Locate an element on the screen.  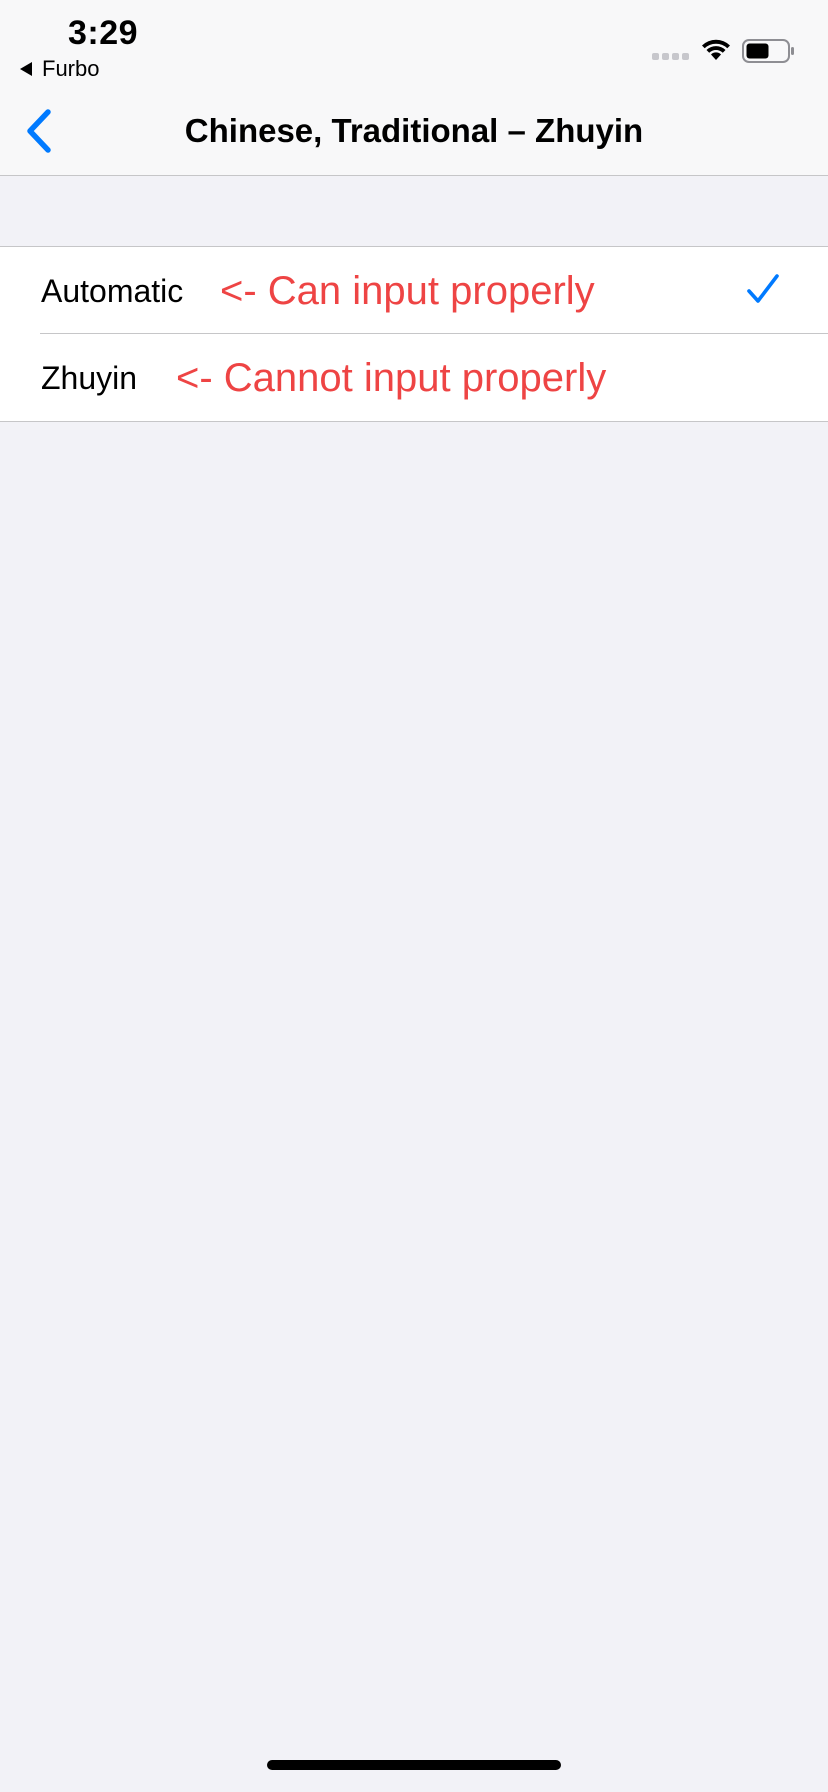
option-label: Zhuyin is located at coordinates (89, 378).